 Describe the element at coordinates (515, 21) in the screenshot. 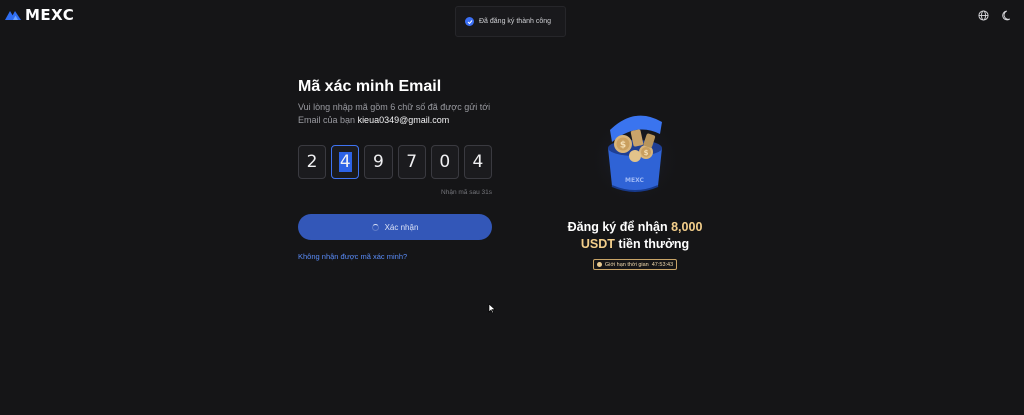

I see `toast-text: Đã đăng ký thành công` at that location.